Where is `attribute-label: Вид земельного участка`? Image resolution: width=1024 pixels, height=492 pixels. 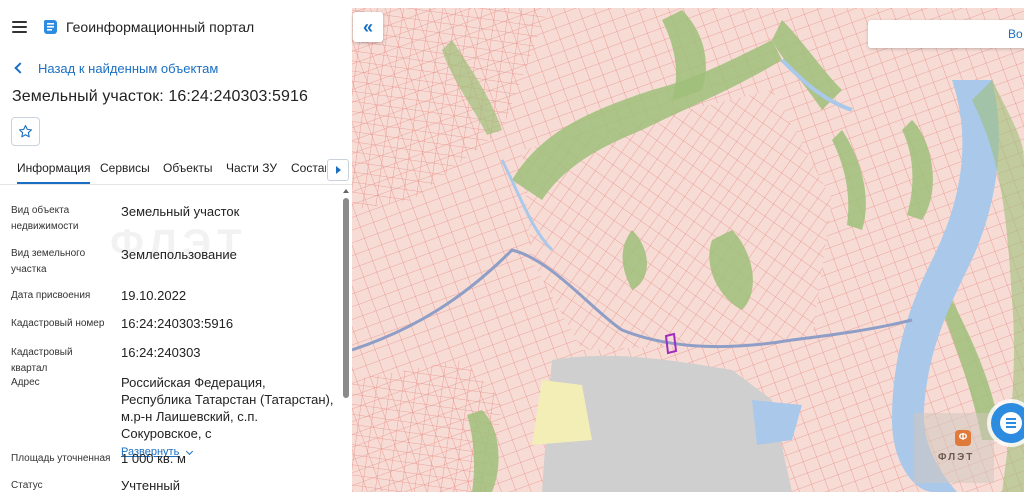 attribute-label: Вид земельного участка is located at coordinates (48, 261).